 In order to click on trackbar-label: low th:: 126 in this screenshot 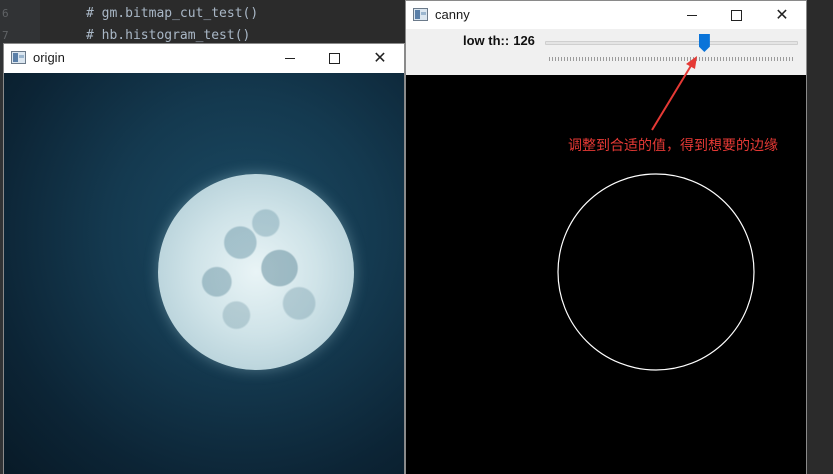, I will do `click(499, 40)`.